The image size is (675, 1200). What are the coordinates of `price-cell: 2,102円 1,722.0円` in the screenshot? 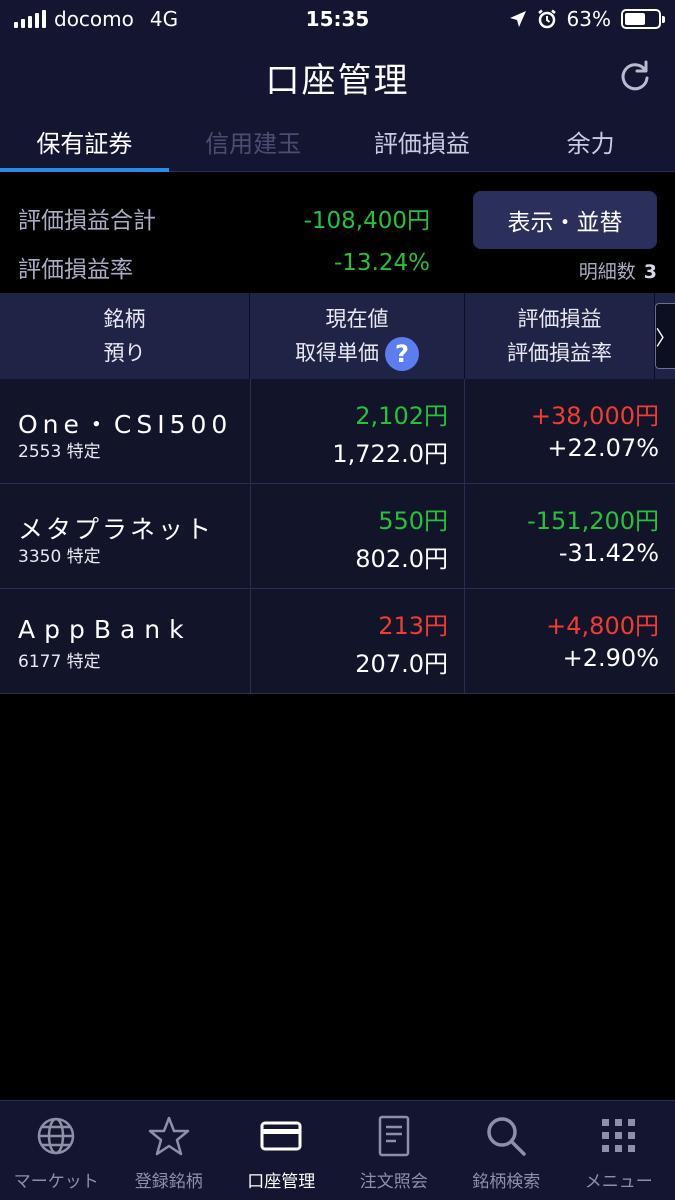 It's located at (358, 431).